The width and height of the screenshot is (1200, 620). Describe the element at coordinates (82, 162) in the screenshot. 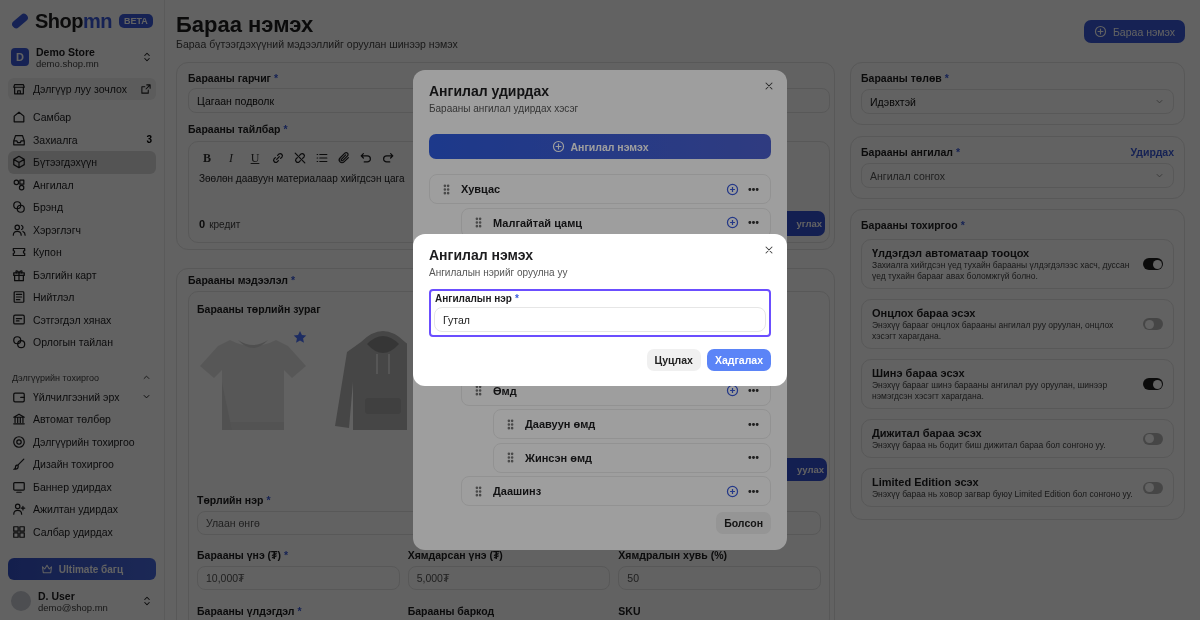

I see `nav-item: Бүтээгдэхүүн` at that location.